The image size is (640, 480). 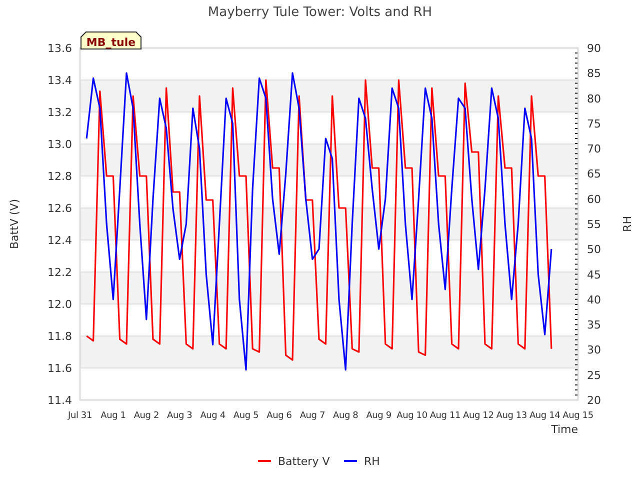 I want to click on x-tick-label: Aug 14, so click(x=544, y=416).